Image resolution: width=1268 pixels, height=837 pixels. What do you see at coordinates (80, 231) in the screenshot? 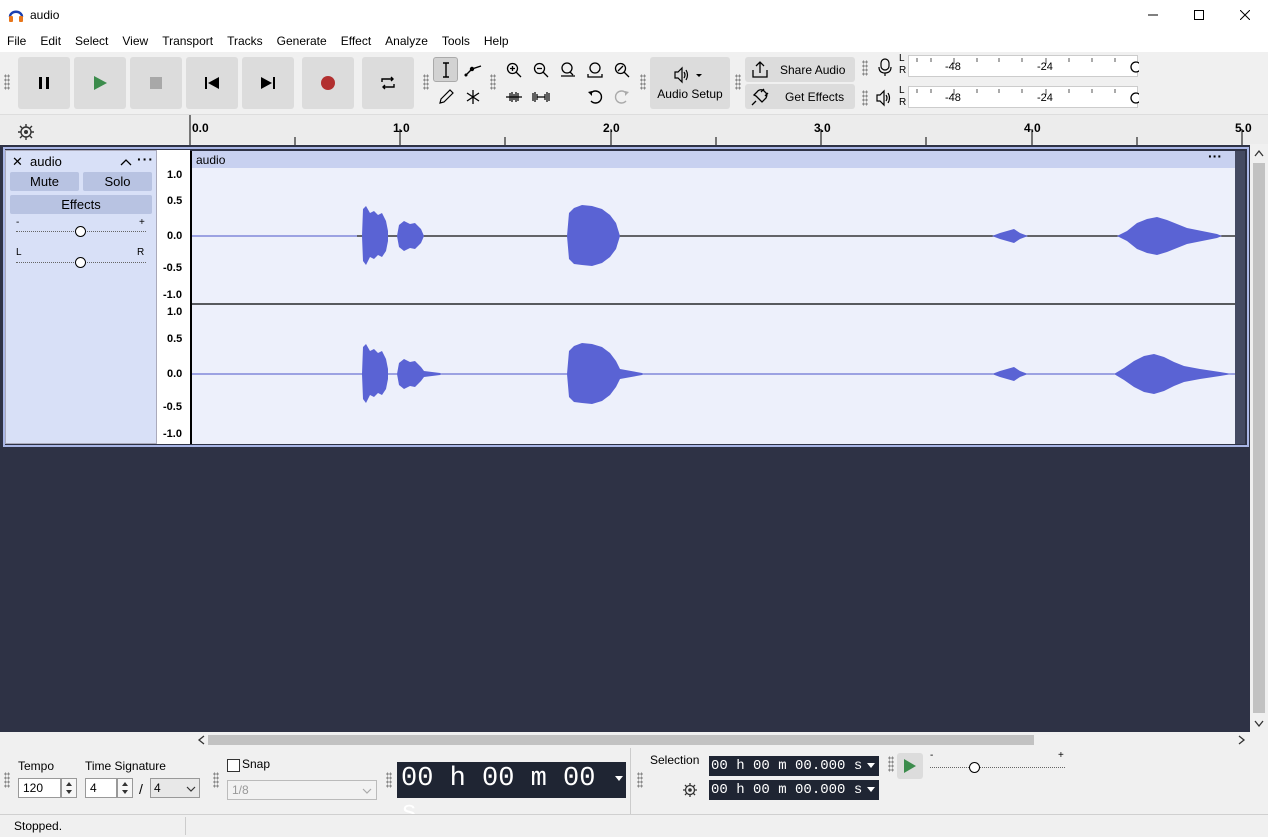
I see `gain-slider-thumb` at bounding box center [80, 231].